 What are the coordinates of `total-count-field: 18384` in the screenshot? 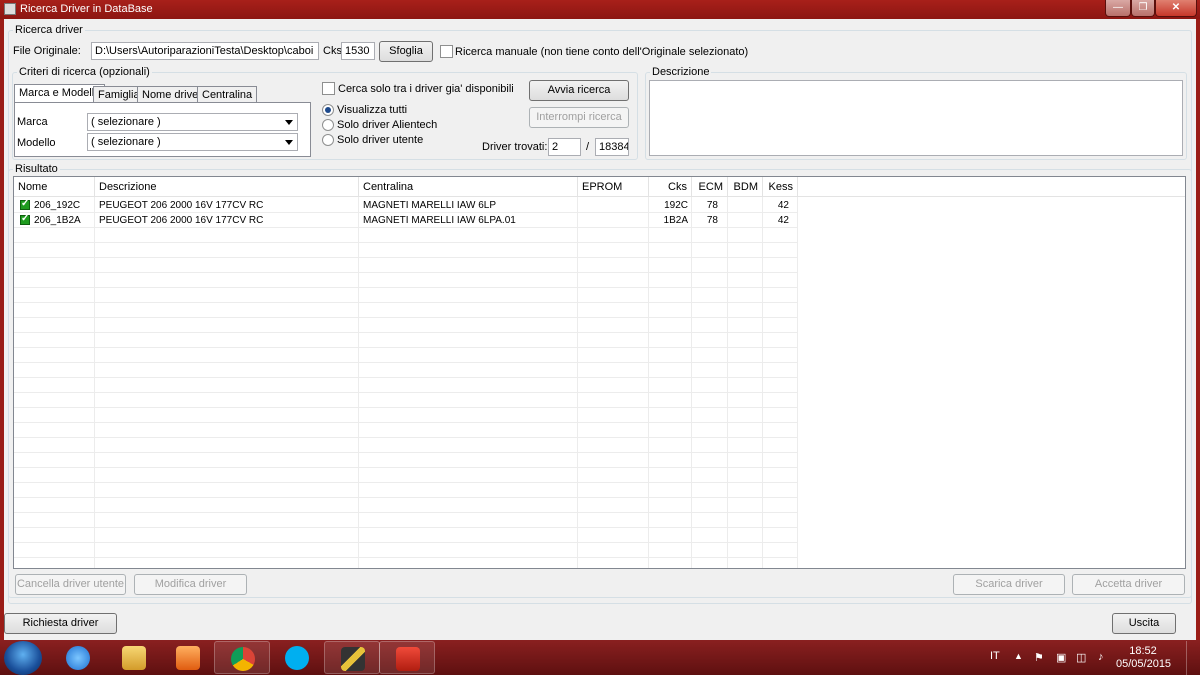 It's located at (612, 147).